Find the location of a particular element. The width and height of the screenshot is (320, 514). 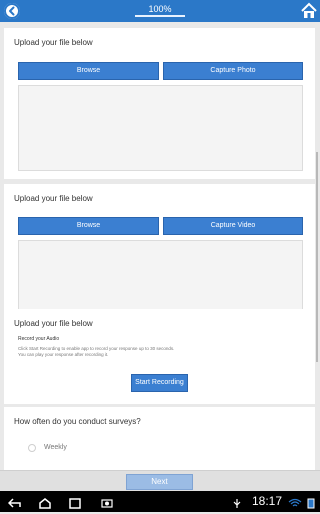

top-bar: 100% is located at coordinates (160, 11).